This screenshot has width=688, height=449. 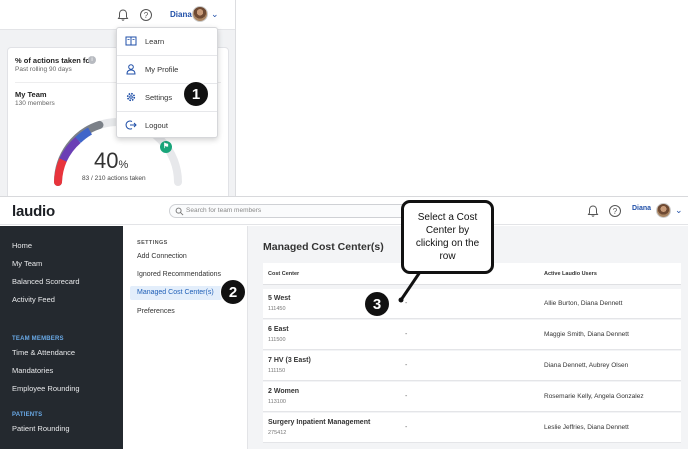 I want to click on active-users: Leslie Jeffries, Diana Dennett, so click(x=586, y=427).